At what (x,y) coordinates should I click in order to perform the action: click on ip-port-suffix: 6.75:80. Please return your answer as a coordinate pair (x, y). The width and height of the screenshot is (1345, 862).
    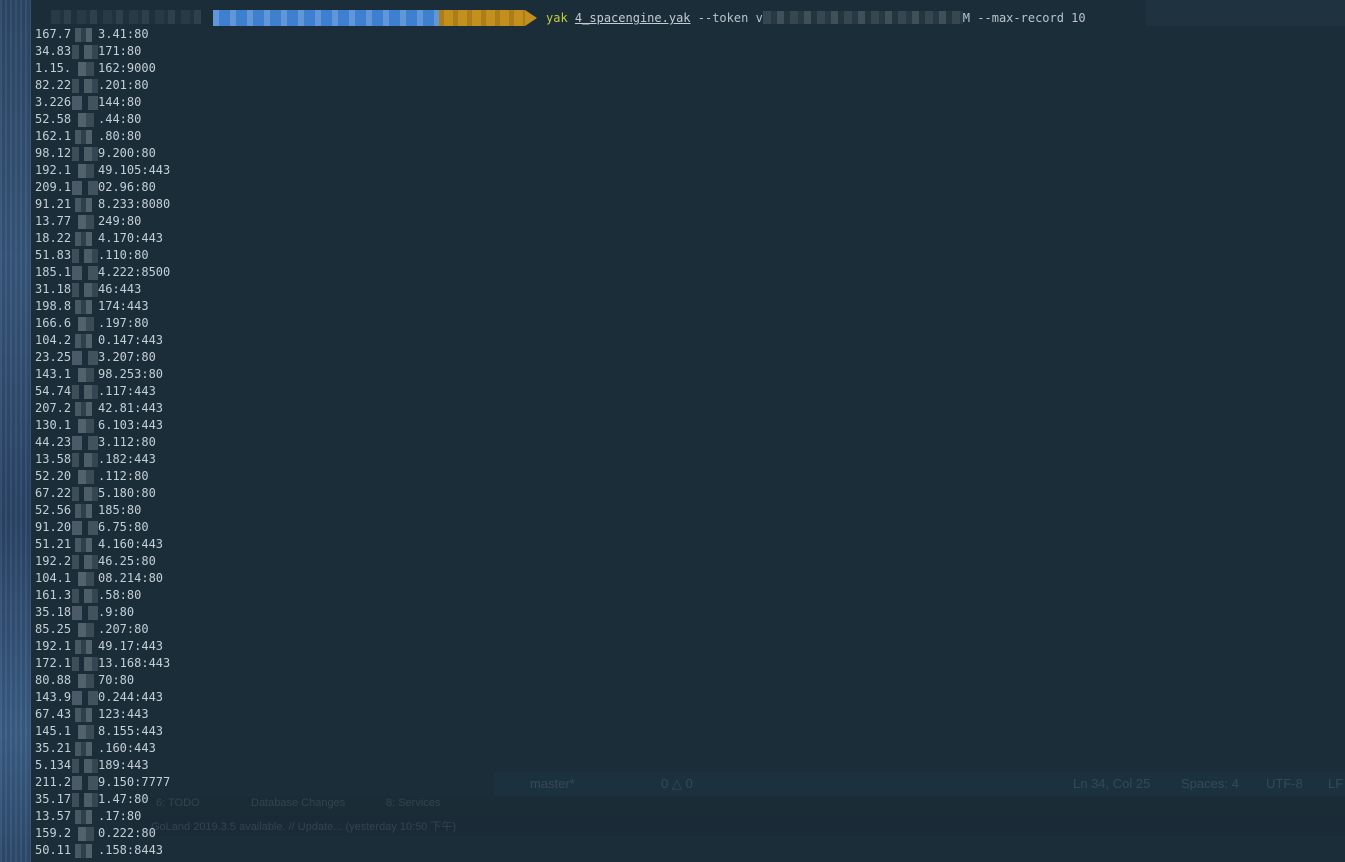
    Looking at the image, I should click on (123, 527).